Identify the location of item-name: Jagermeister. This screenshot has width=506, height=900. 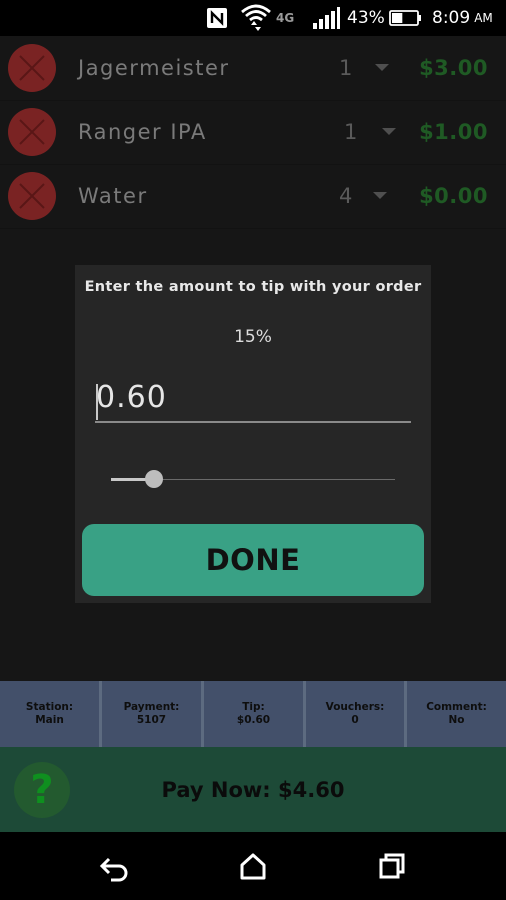
(154, 68).